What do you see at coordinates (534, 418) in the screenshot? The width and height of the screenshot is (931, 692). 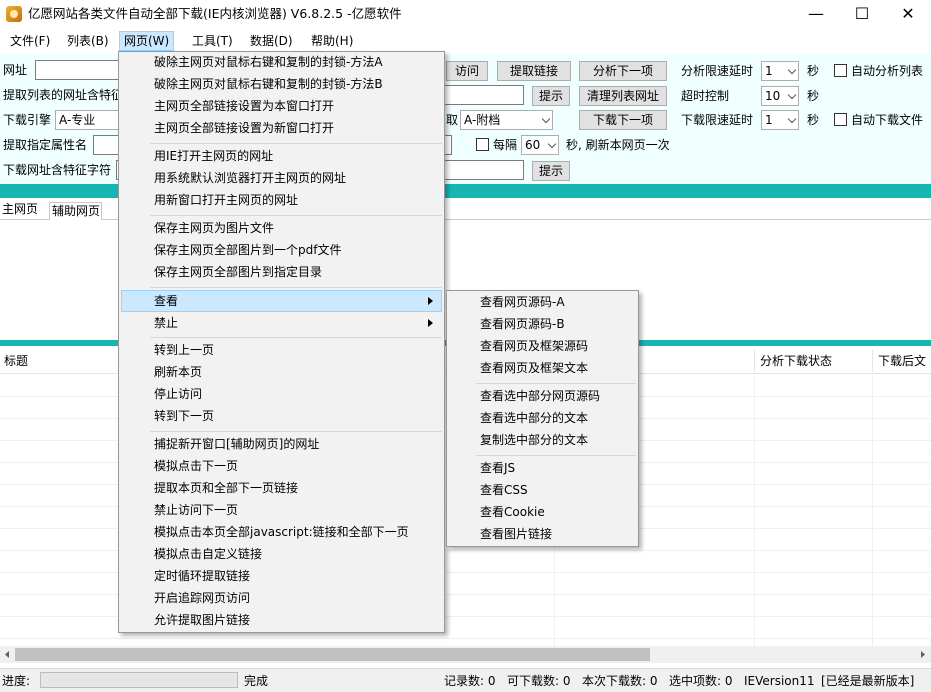 I see `submenu-item-selected-text: 查看选中部分的文本` at bounding box center [534, 418].